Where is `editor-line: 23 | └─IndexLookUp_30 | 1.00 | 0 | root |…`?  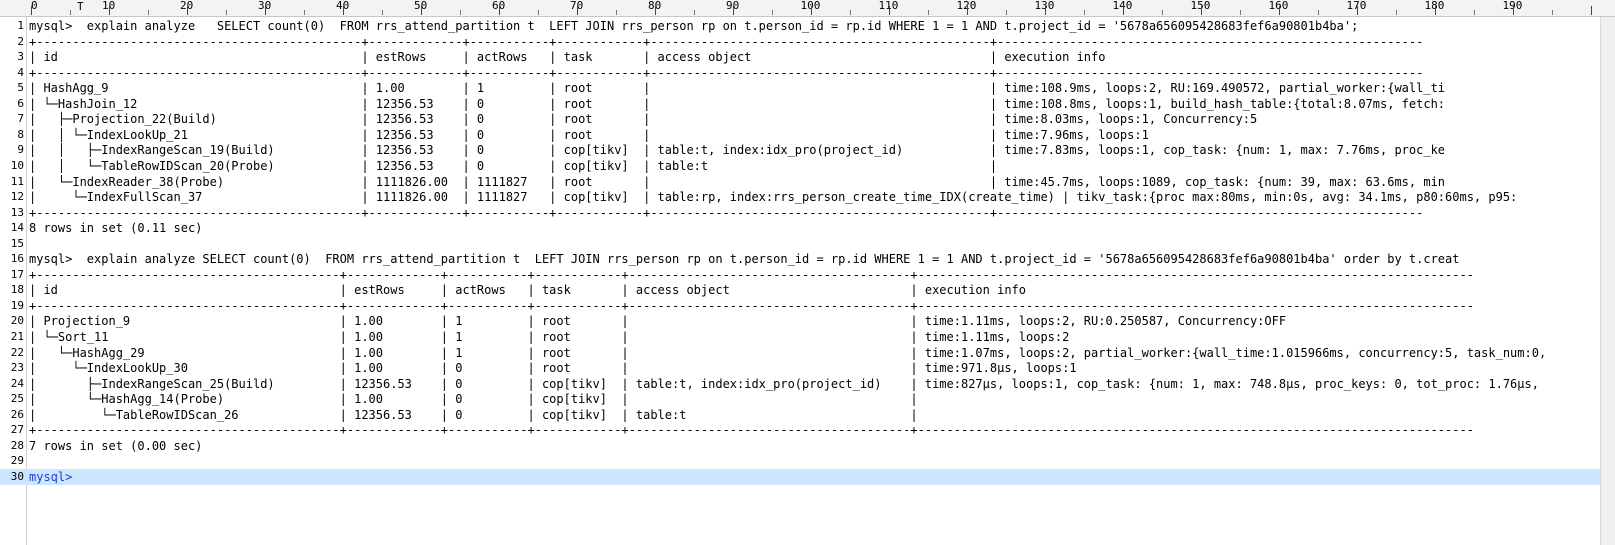
editor-line: 23 | └─IndexLookUp_30 | 1.00 | 0 | root |… is located at coordinates (807, 368).